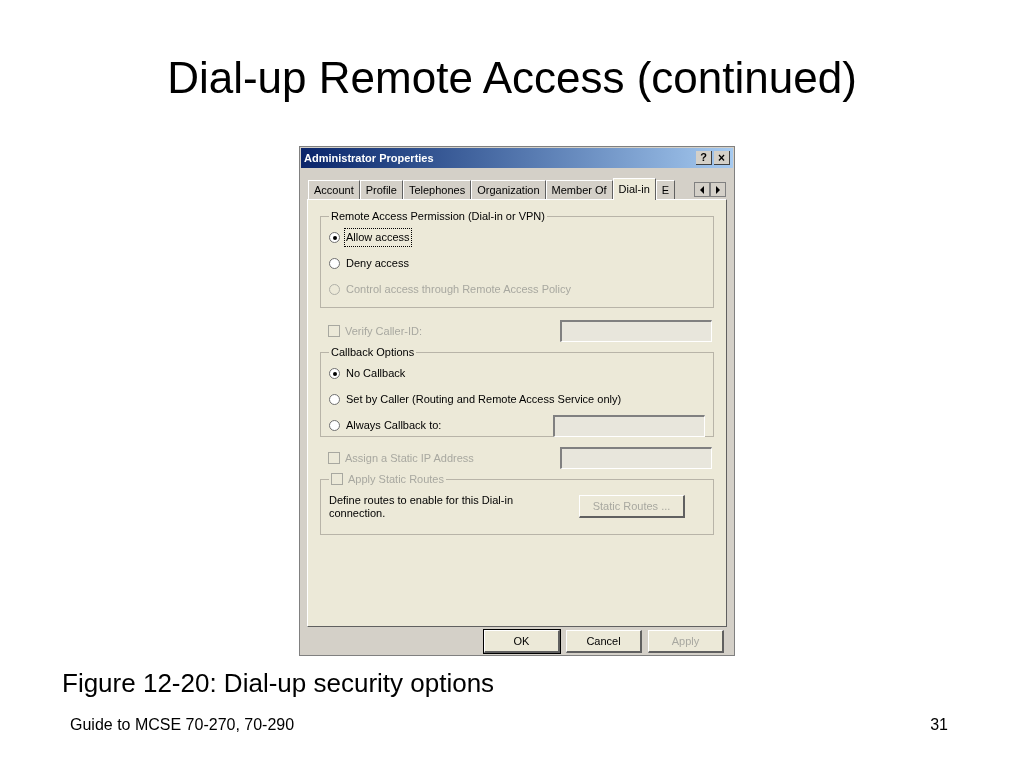 Image resolution: width=1024 pixels, height=768 pixels. I want to click on tab: Account, so click(334, 189).